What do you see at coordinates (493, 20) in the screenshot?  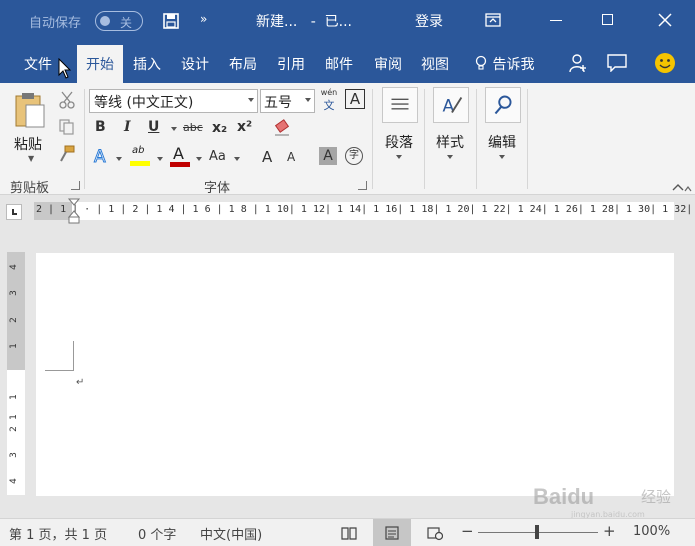 I see `ribbon-display-options-icon` at bounding box center [493, 20].